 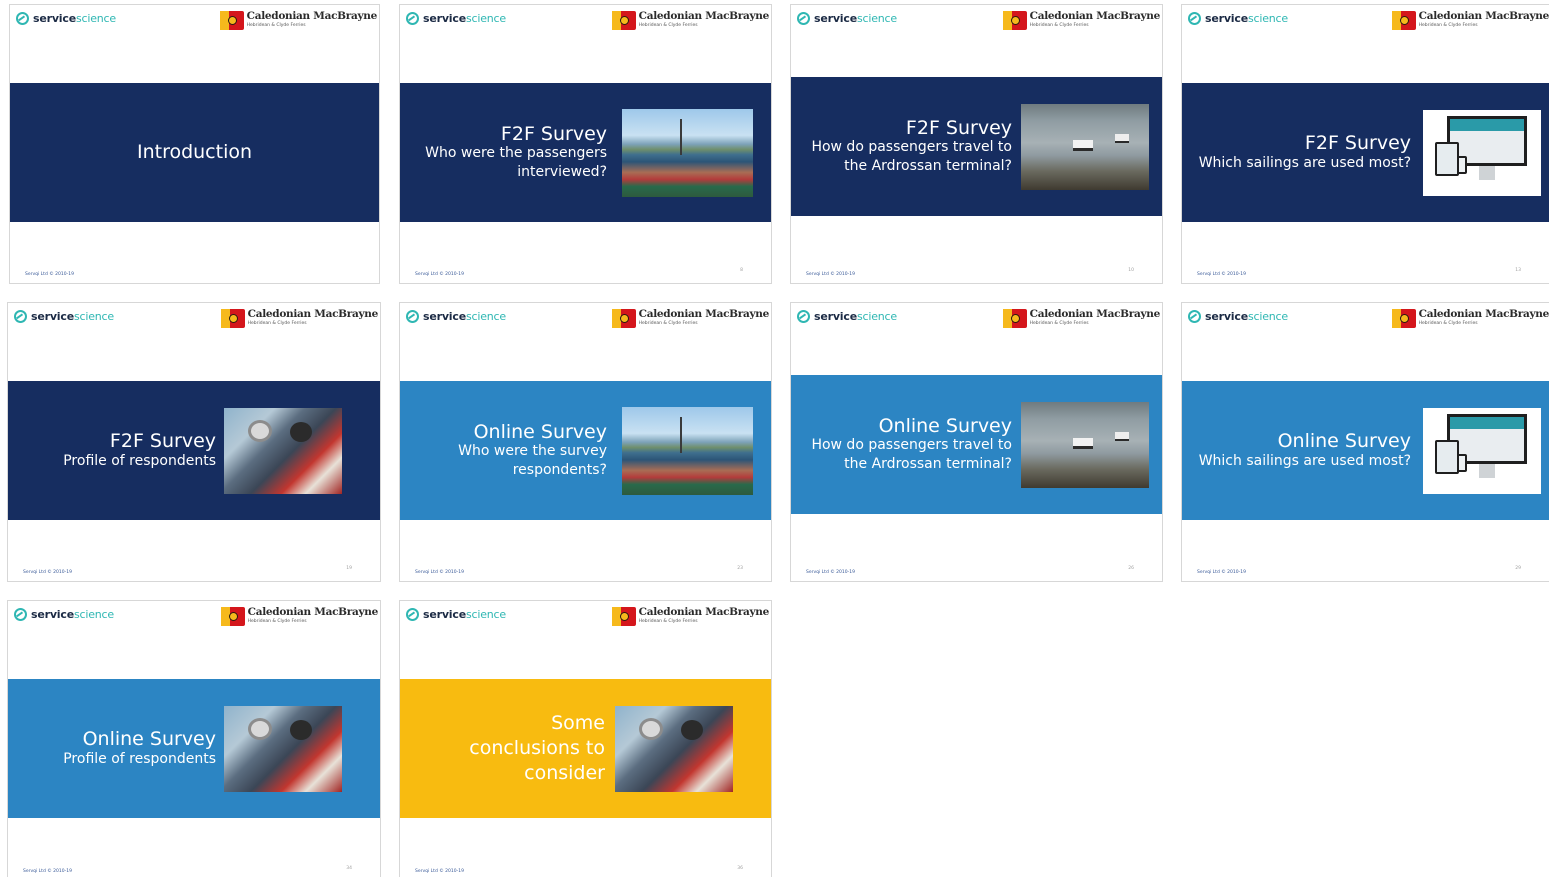 What do you see at coordinates (1518, 568) in the screenshot?
I see `slide-page-number: 29` at bounding box center [1518, 568].